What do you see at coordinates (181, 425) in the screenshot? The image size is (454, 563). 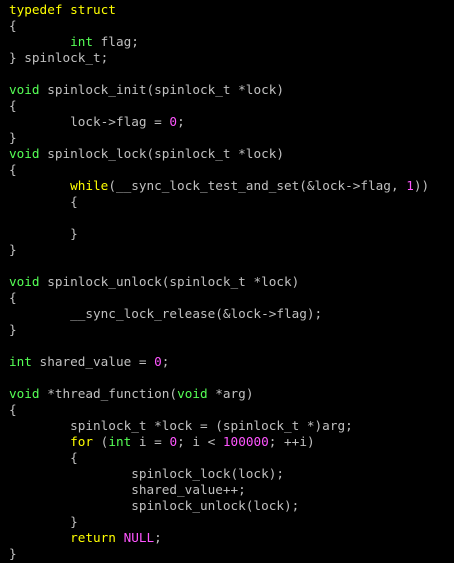 I see `code-token: spinlock_t *lock = (spinlock_t *)arg;` at bounding box center [181, 425].